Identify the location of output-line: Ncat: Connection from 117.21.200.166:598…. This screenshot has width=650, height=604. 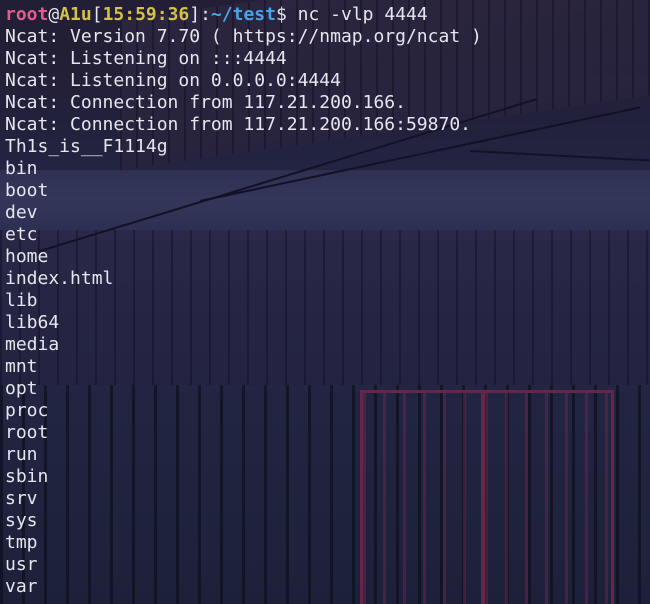
(238, 124).